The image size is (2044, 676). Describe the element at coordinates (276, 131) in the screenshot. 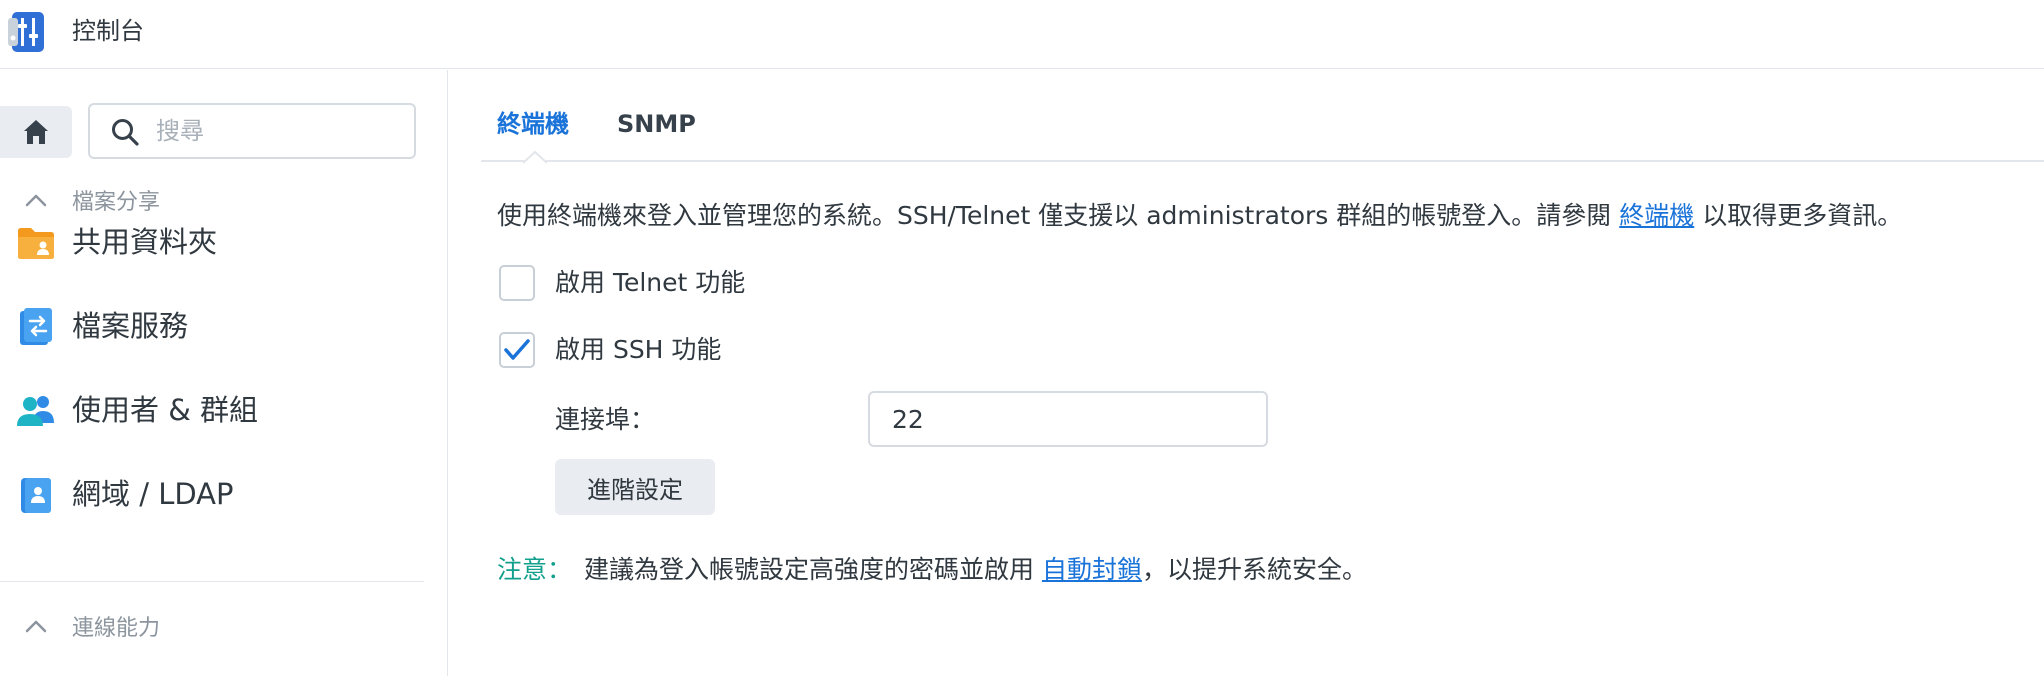

I see `search-input` at that location.